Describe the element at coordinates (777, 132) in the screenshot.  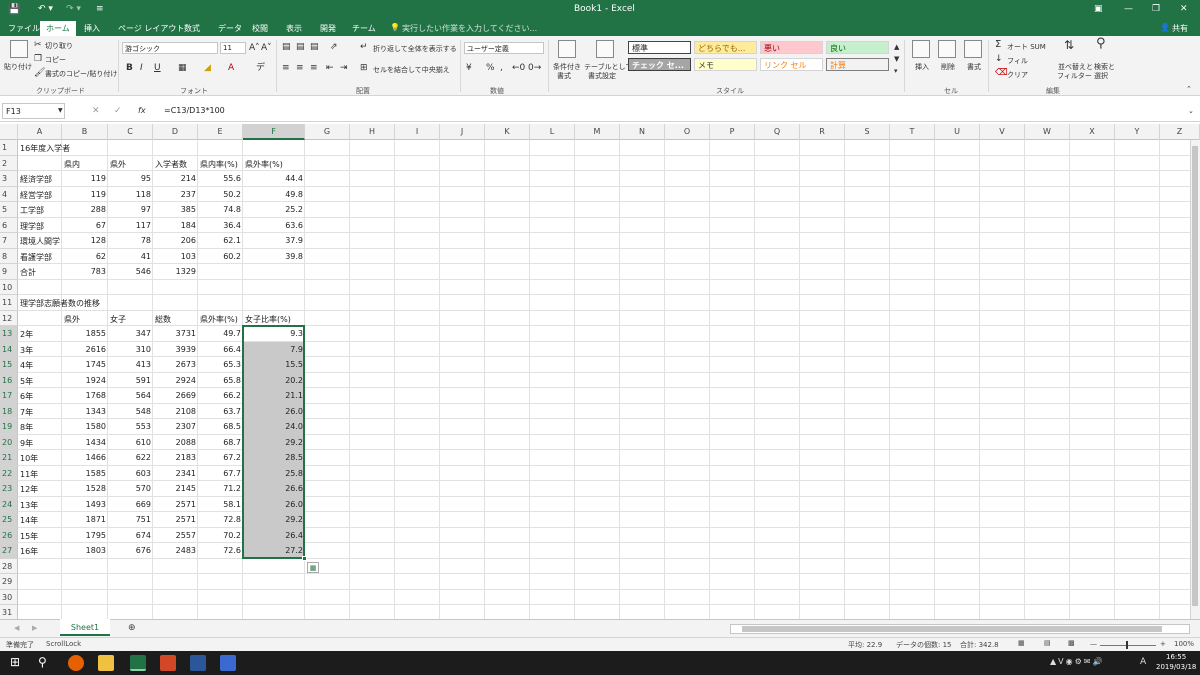
I see `column-header-q: Q` at that location.